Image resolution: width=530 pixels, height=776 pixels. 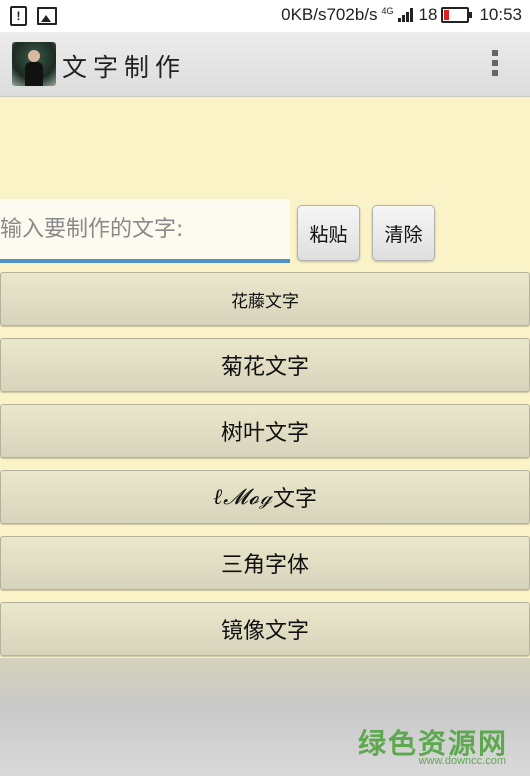 I want to click on triangle-font-button: 三角字体, so click(x=265, y=563).